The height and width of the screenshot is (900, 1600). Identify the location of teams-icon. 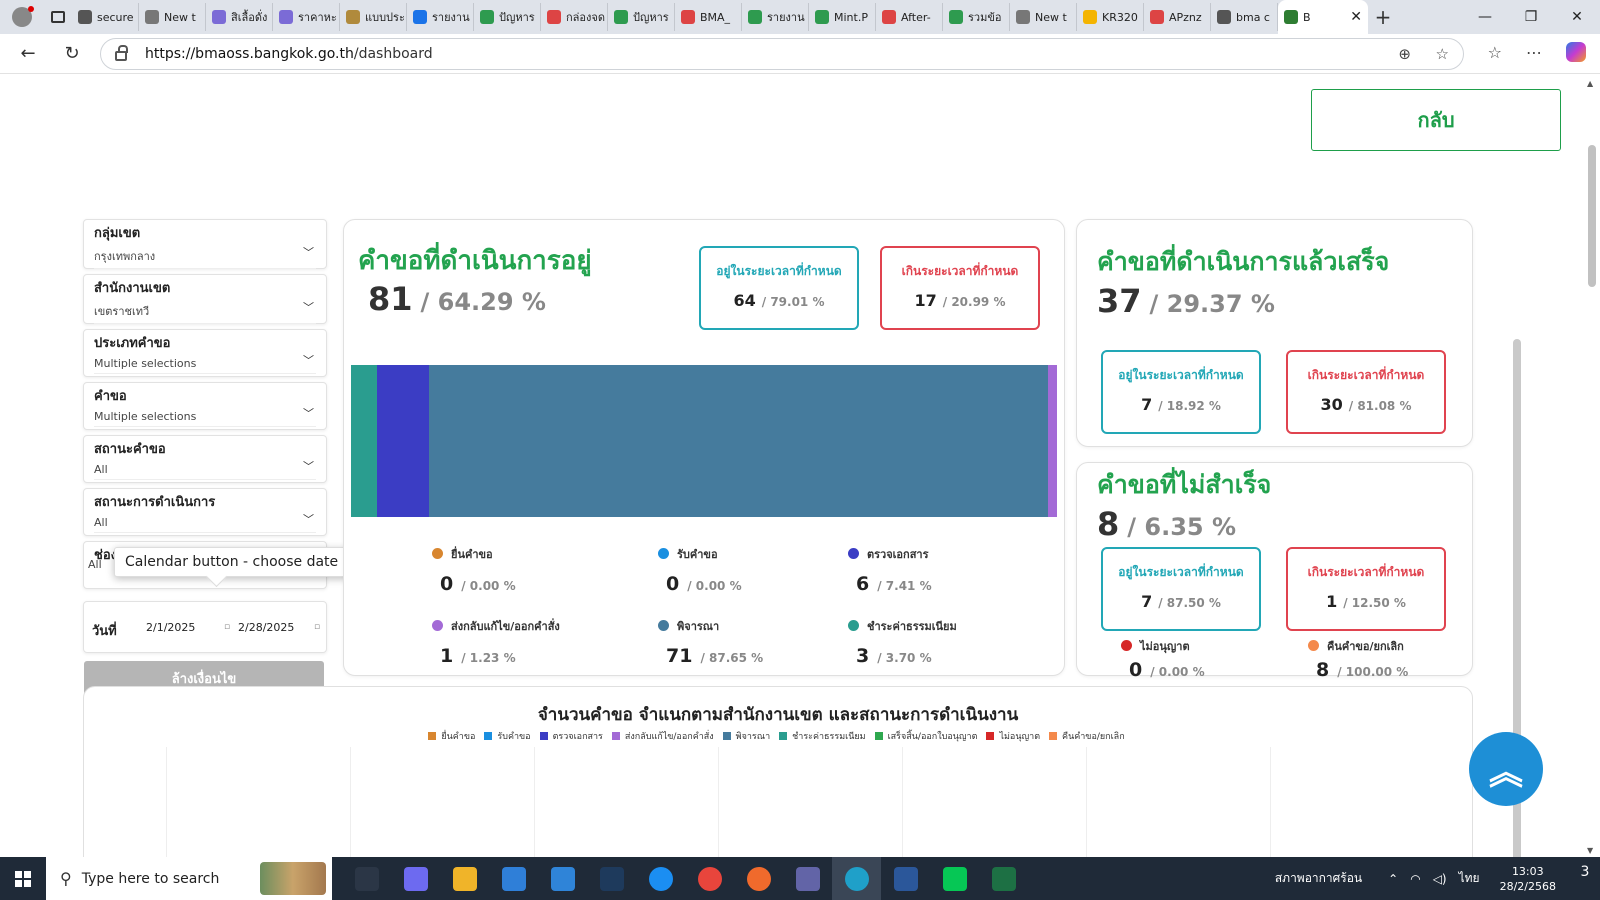
(807, 878).